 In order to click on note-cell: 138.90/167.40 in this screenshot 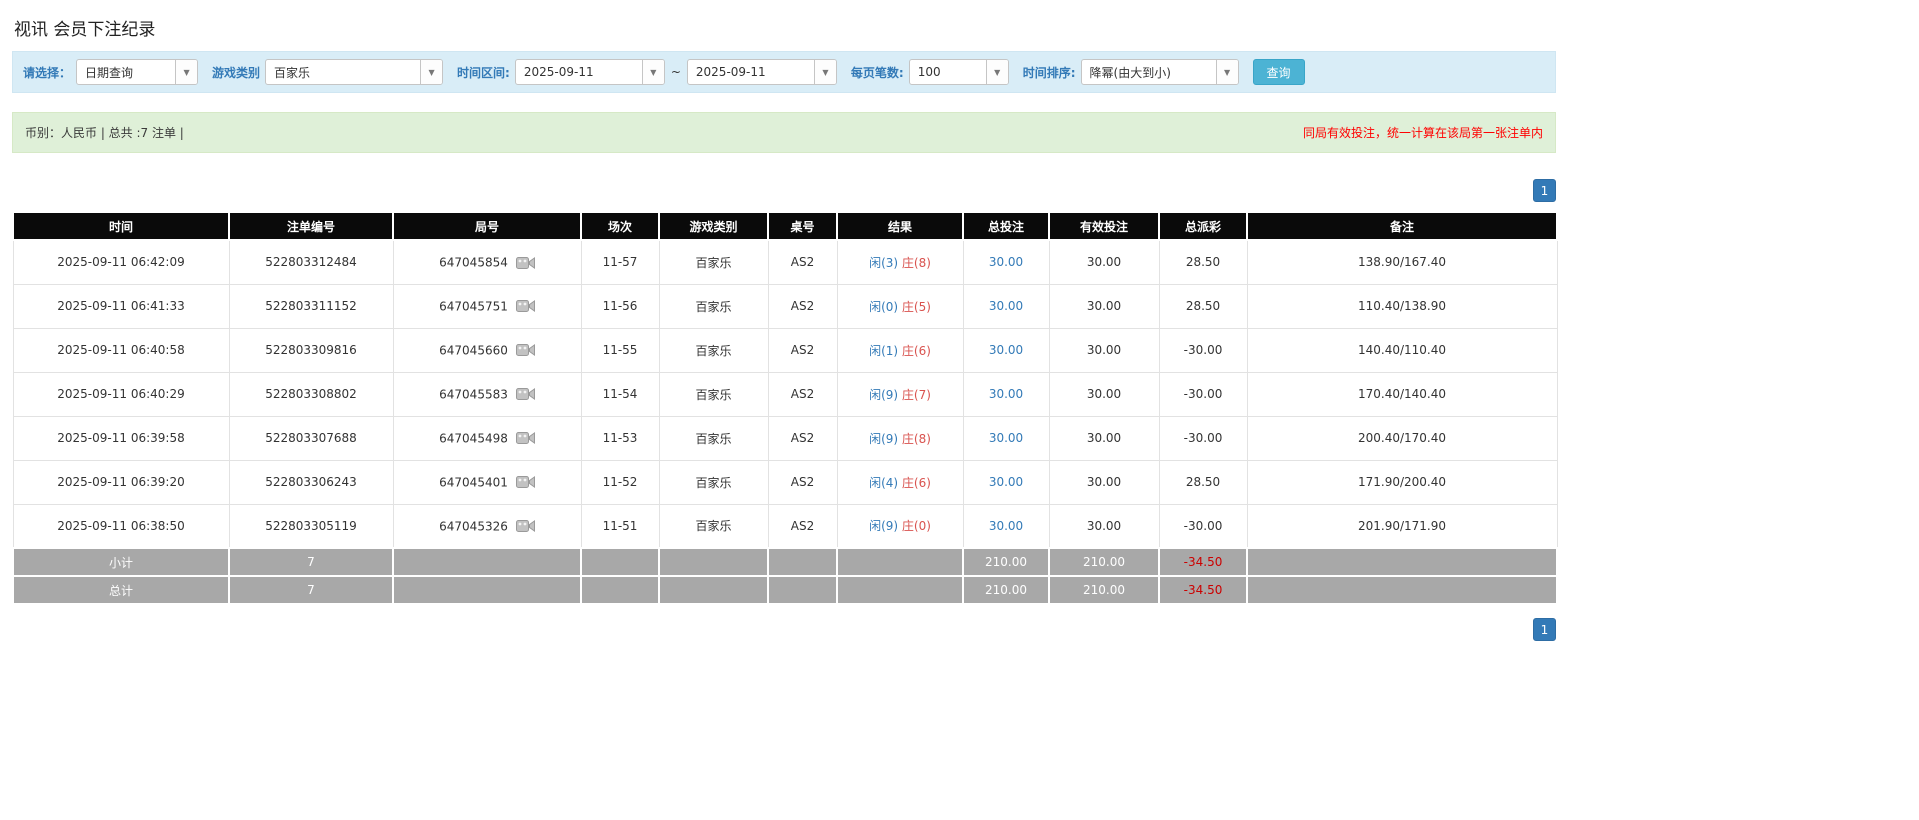, I will do `click(1402, 262)`.